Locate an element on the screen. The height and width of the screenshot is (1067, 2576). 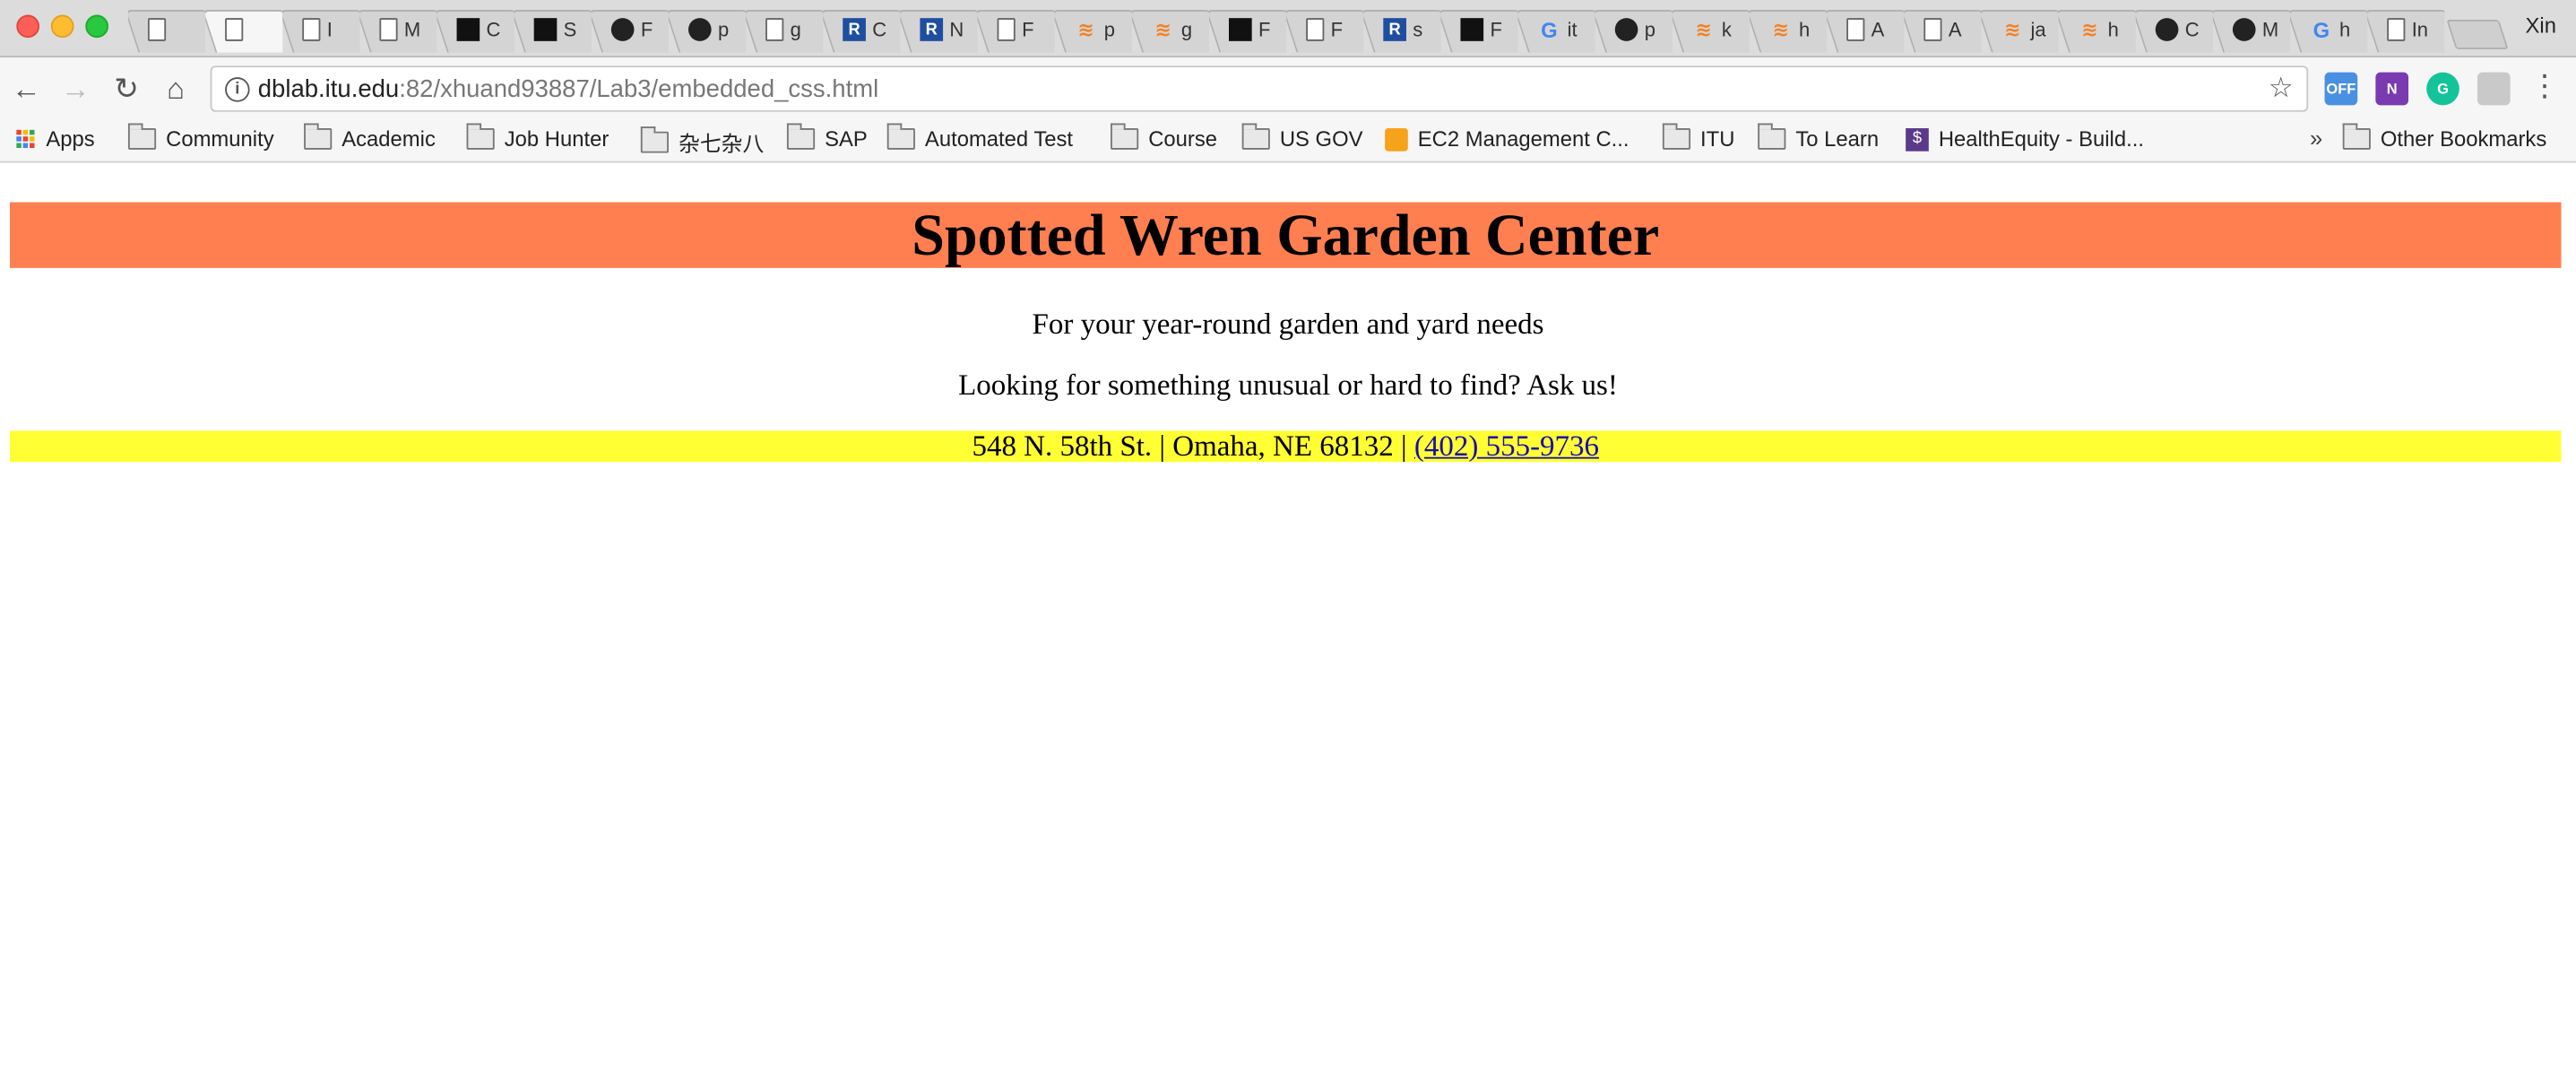
browser-tab: Rs is located at coordinates (1401, 29).